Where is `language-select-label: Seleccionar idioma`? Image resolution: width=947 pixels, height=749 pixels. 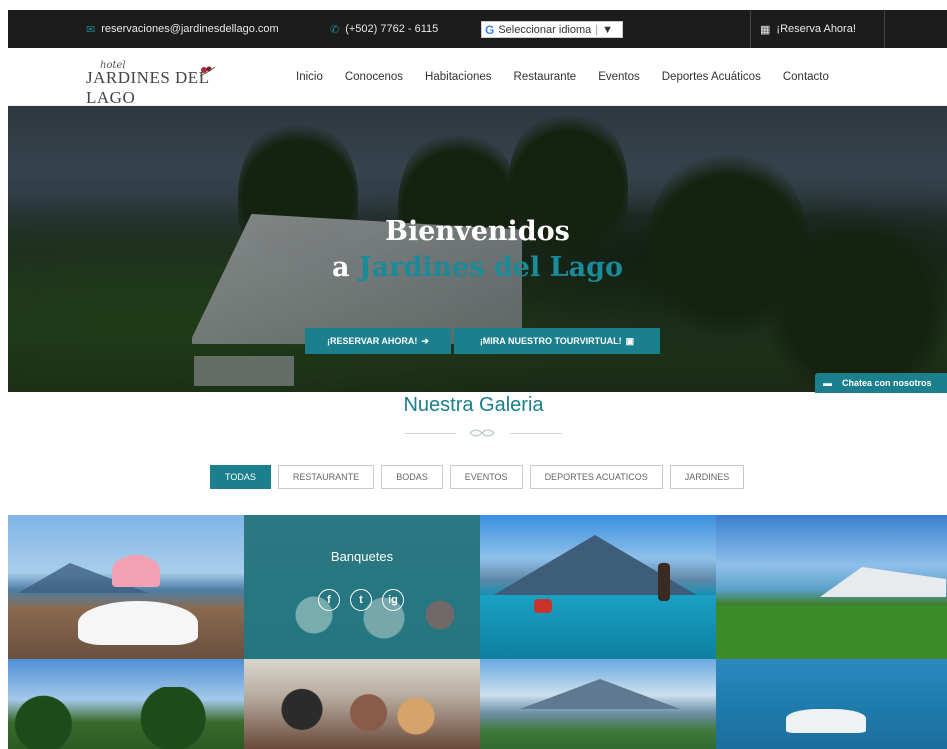 language-select-label: Seleccionar idioma is located at coordinates (545, 29).